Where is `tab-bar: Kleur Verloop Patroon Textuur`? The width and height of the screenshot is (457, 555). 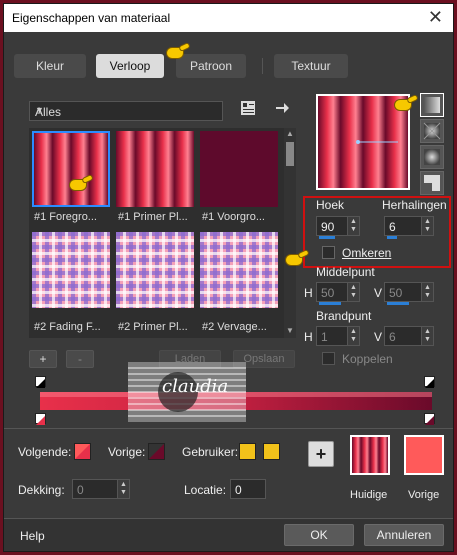 tab-bar: Kleur Verloop Patroon Textuur is located at coordinates (228, 55).